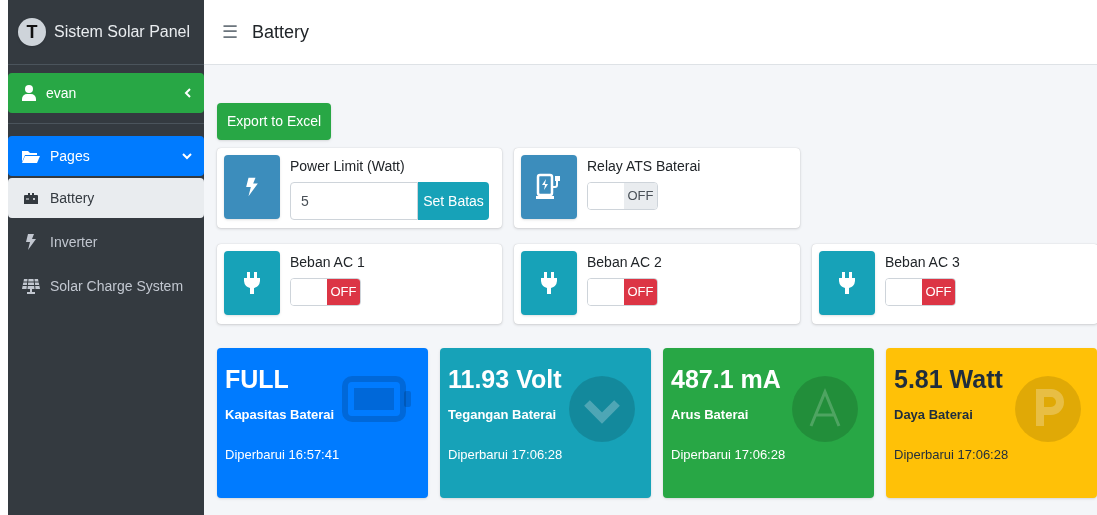 Image resolution: width=1097 pixels, height=515 pixels. What do you see at coordinates (106, 286) in the screenshot?
I see `nav-item: Solar Charge System` at bounding box center [106, 286].